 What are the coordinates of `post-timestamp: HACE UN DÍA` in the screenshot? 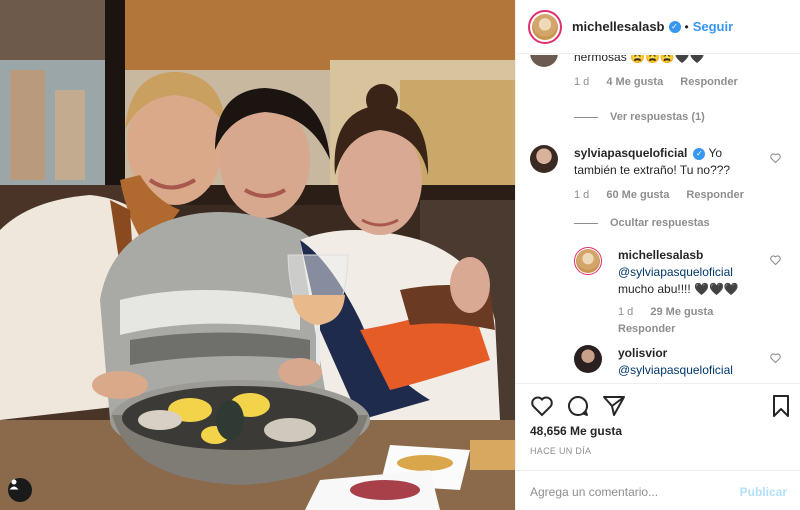 It's located at (560, 451).